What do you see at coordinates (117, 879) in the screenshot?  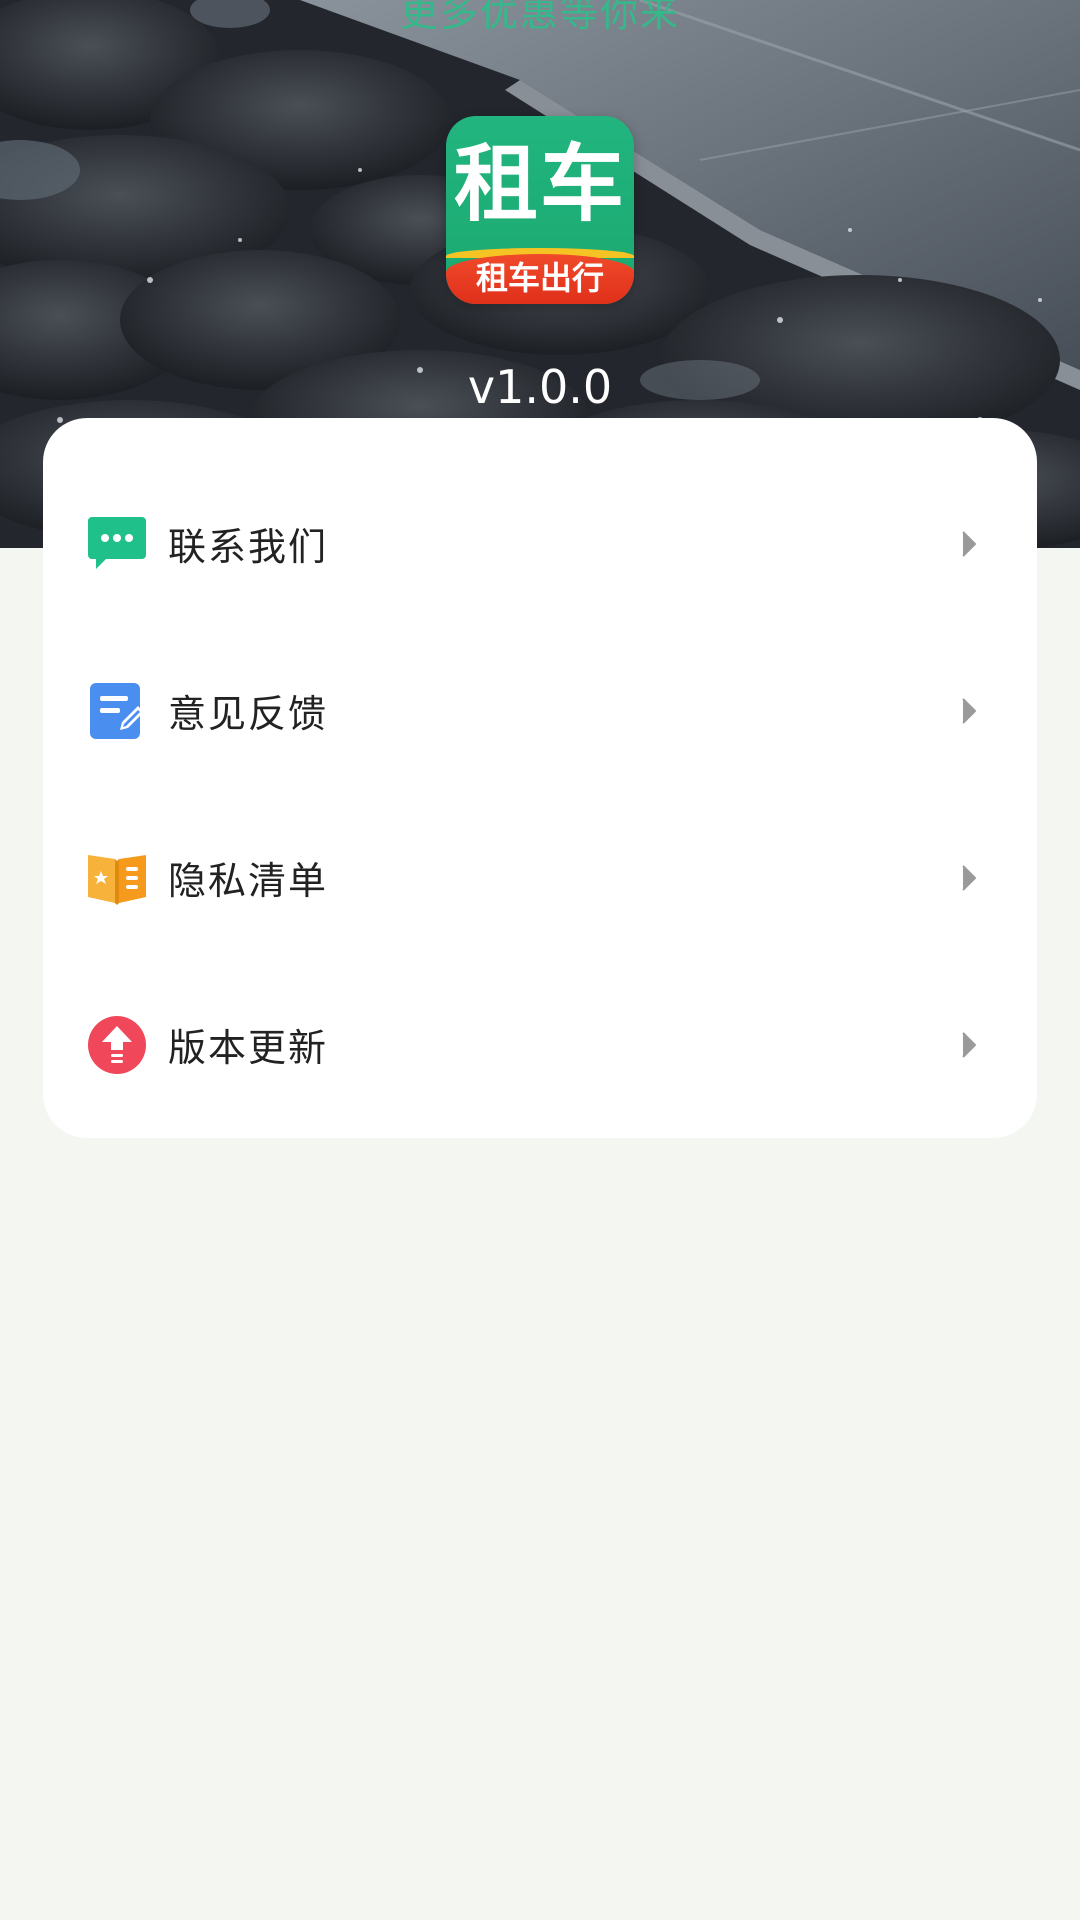 I see `privacy-list-icon` at bounding box center [117, 879].